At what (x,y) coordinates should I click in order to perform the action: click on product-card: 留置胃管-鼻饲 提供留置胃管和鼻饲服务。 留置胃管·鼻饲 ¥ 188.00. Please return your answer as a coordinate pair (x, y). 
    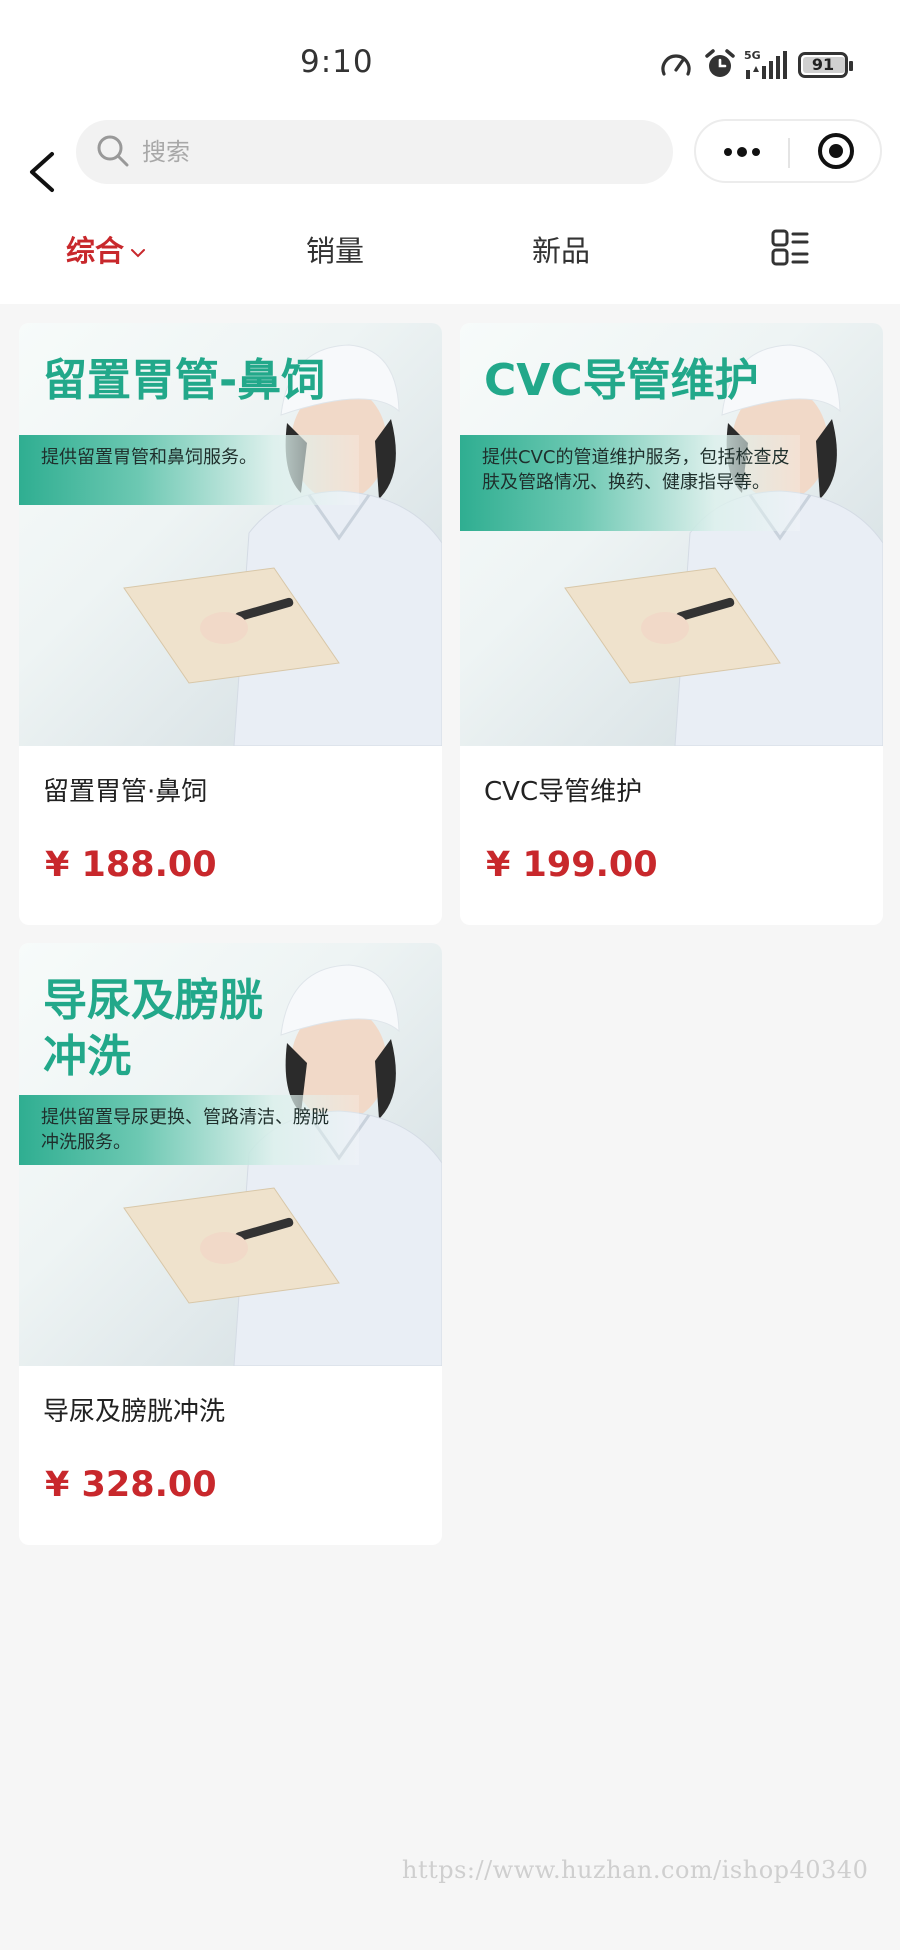
    Looking at the image, I should click on (230, 624).